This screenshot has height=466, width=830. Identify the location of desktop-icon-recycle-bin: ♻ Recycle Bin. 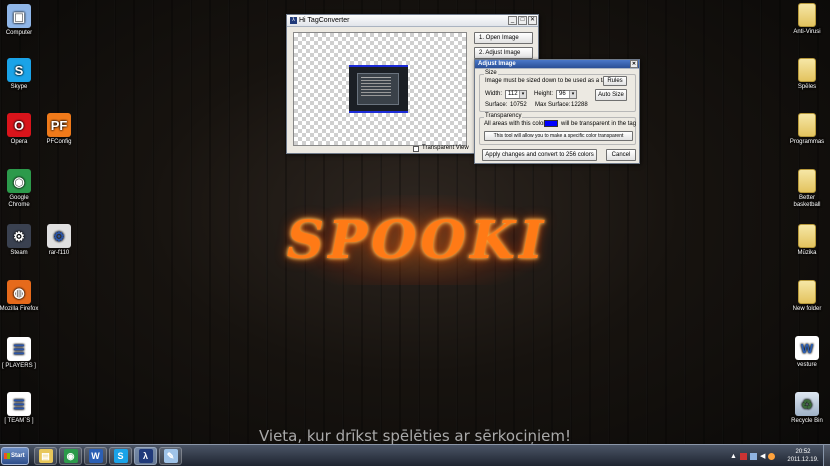
(807, 408).